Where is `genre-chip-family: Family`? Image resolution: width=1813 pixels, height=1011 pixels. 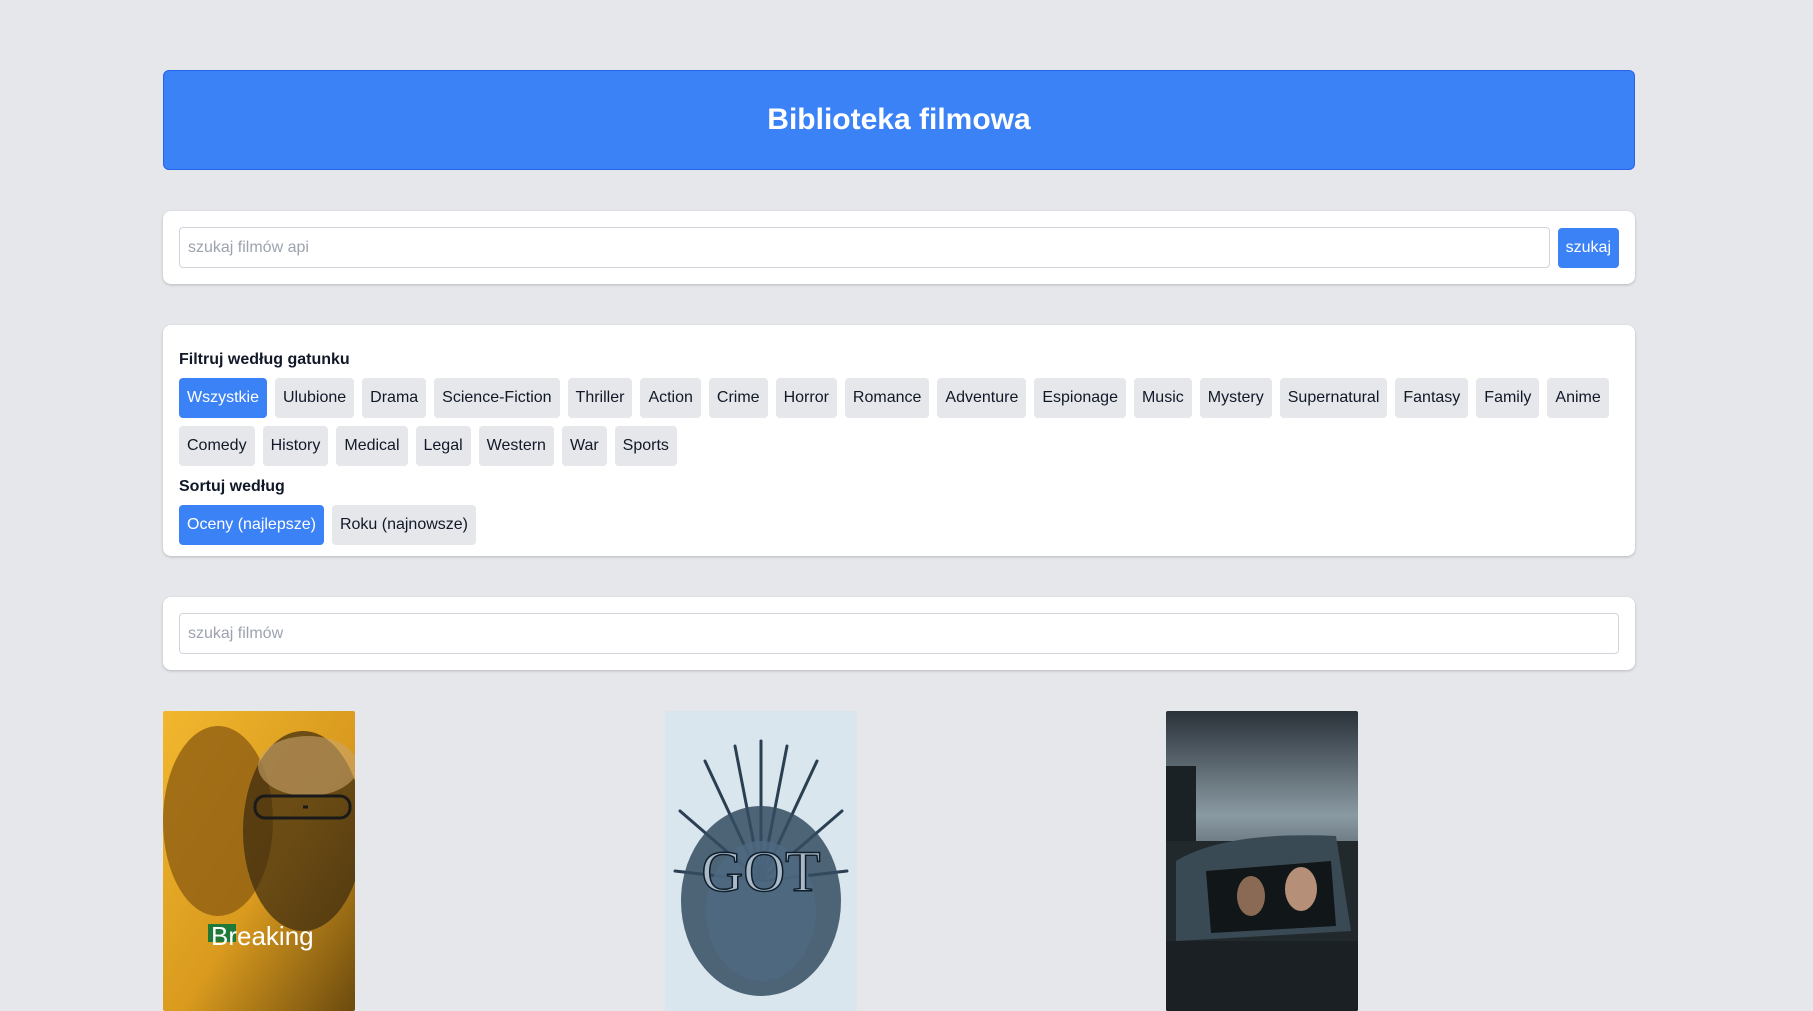 genre-chip-family: Family is located at coordinates (1508, 398).